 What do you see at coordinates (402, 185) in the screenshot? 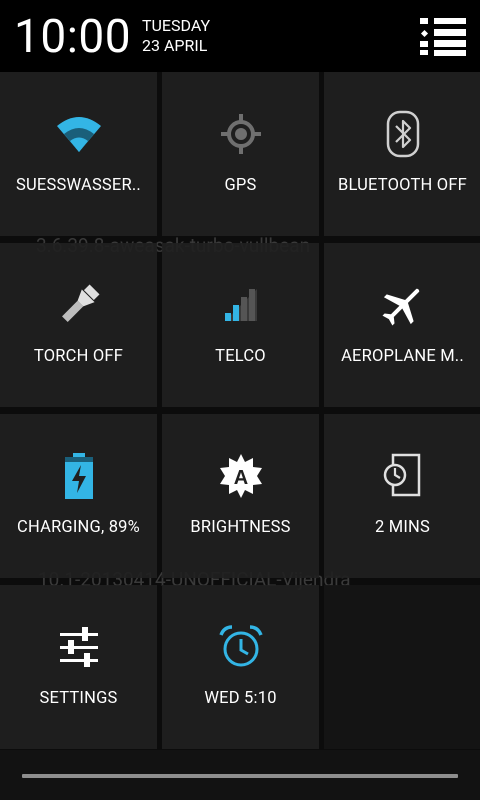
I see `tile-label: BLUETOOTH OFF` at bounding box center [402, 185].